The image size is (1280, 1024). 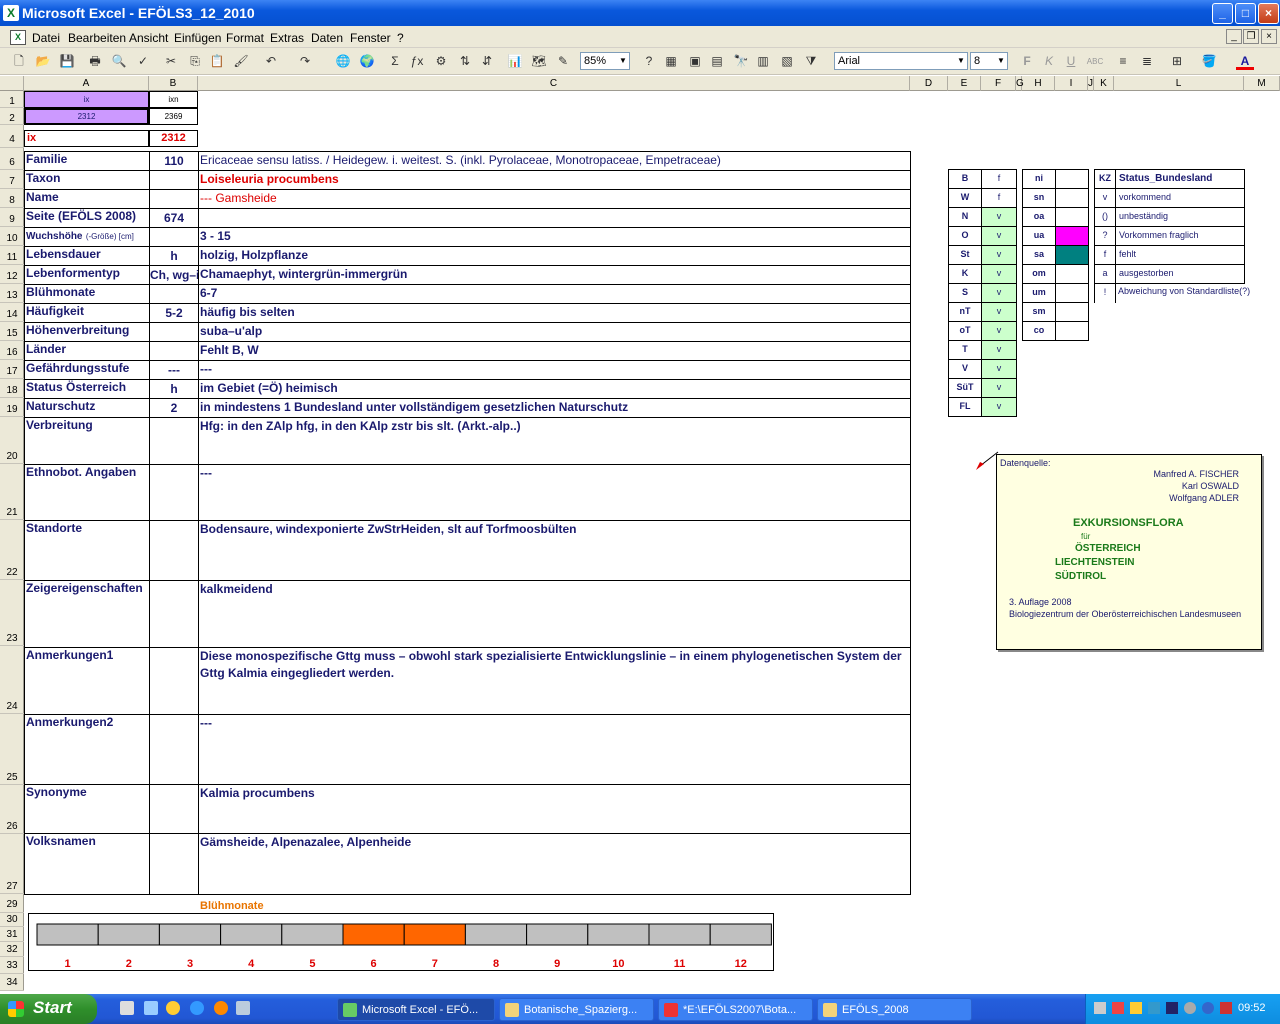 I want to click on laender-code: B, so click(x=965, y=179).